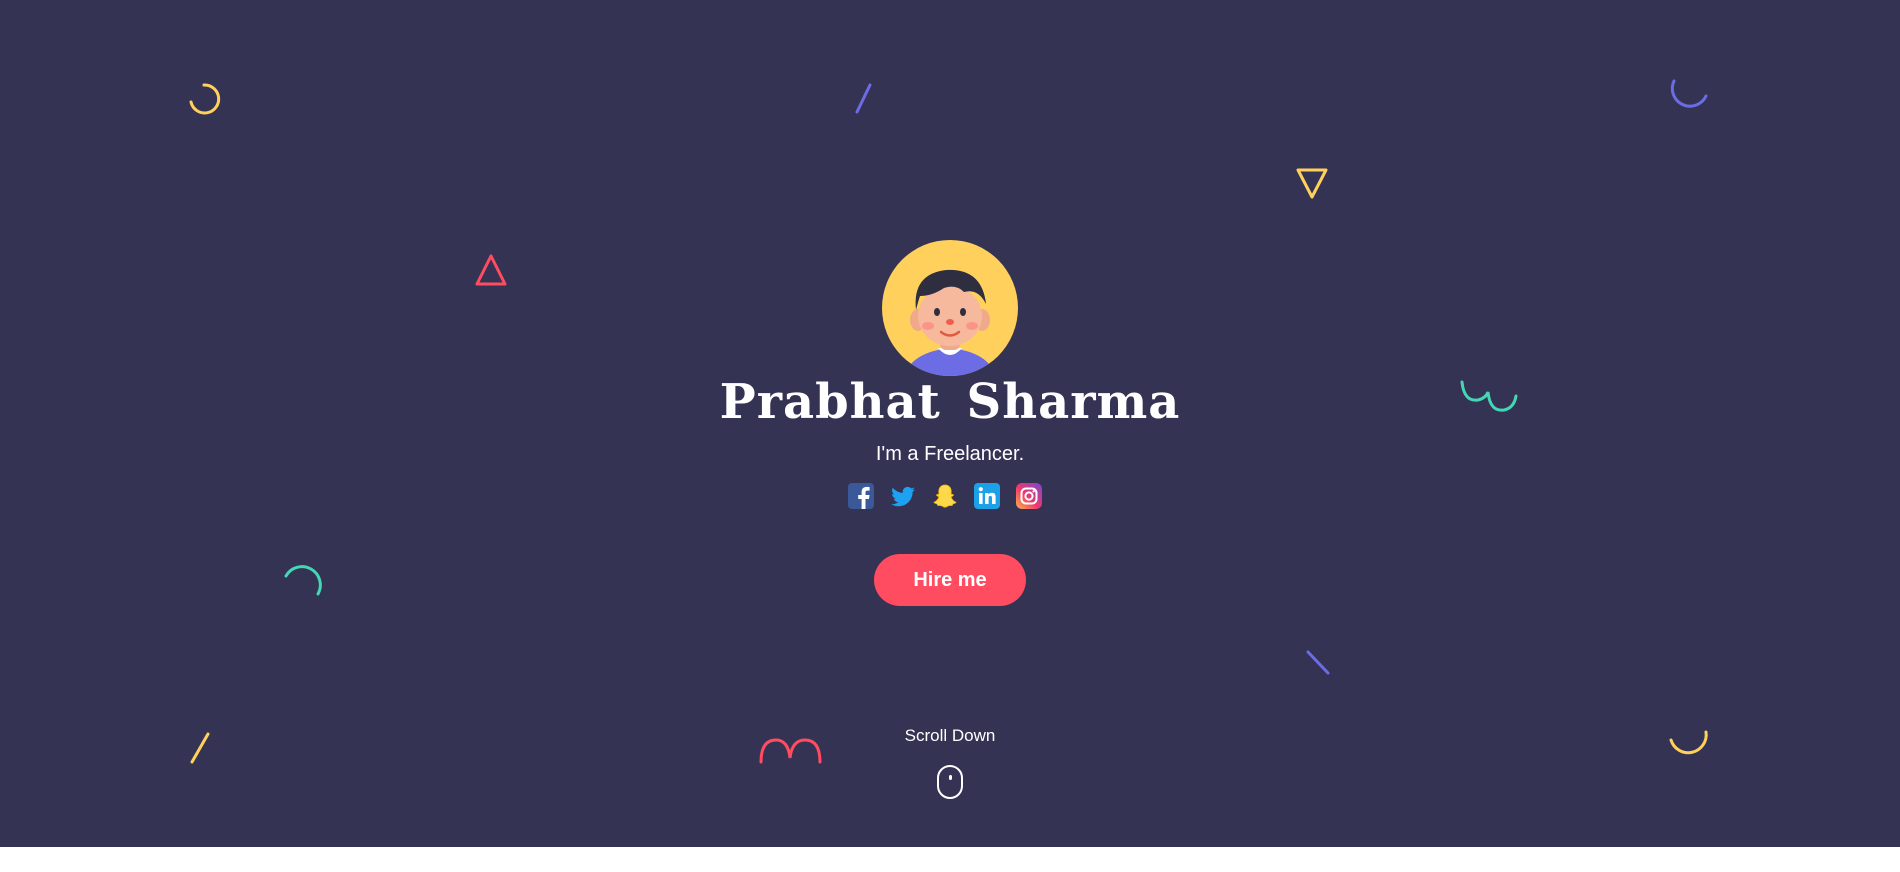 The width and height of the screenshot is (1900, 872). I want to click on yellow-triangle-shape, so click(1312, 183).